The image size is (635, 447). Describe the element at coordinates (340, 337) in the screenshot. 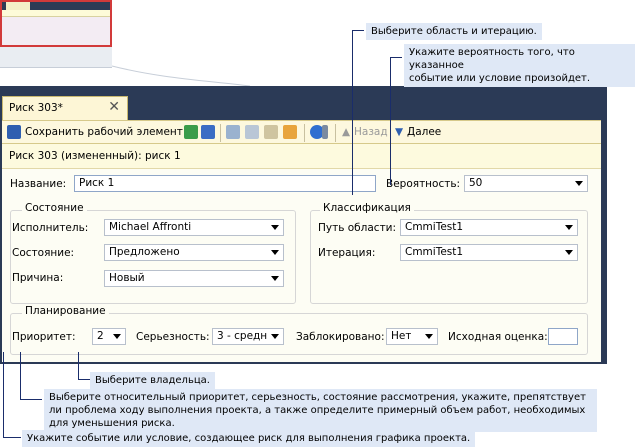

I see `blocked-label: Заблокировано:` at that location.